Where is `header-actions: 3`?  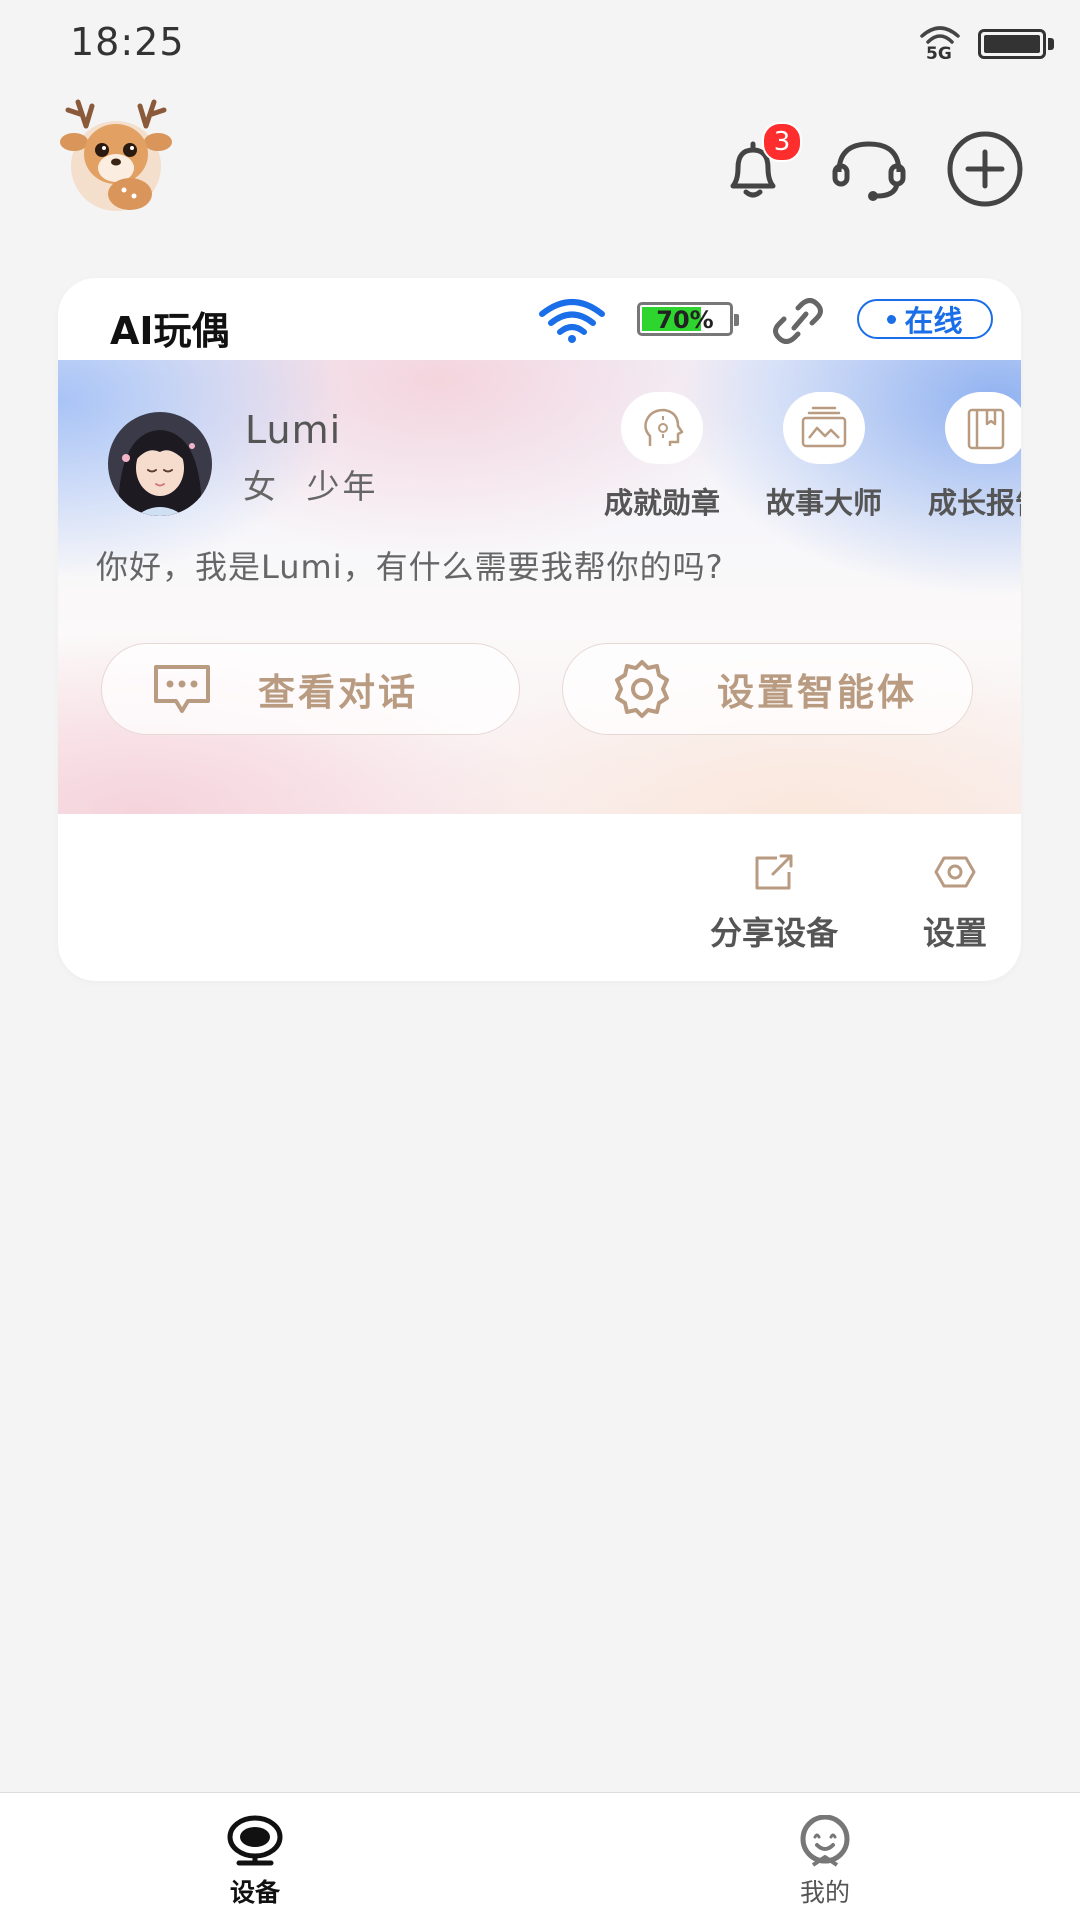 header-actions: 3 is located at coordinates (869, 166).